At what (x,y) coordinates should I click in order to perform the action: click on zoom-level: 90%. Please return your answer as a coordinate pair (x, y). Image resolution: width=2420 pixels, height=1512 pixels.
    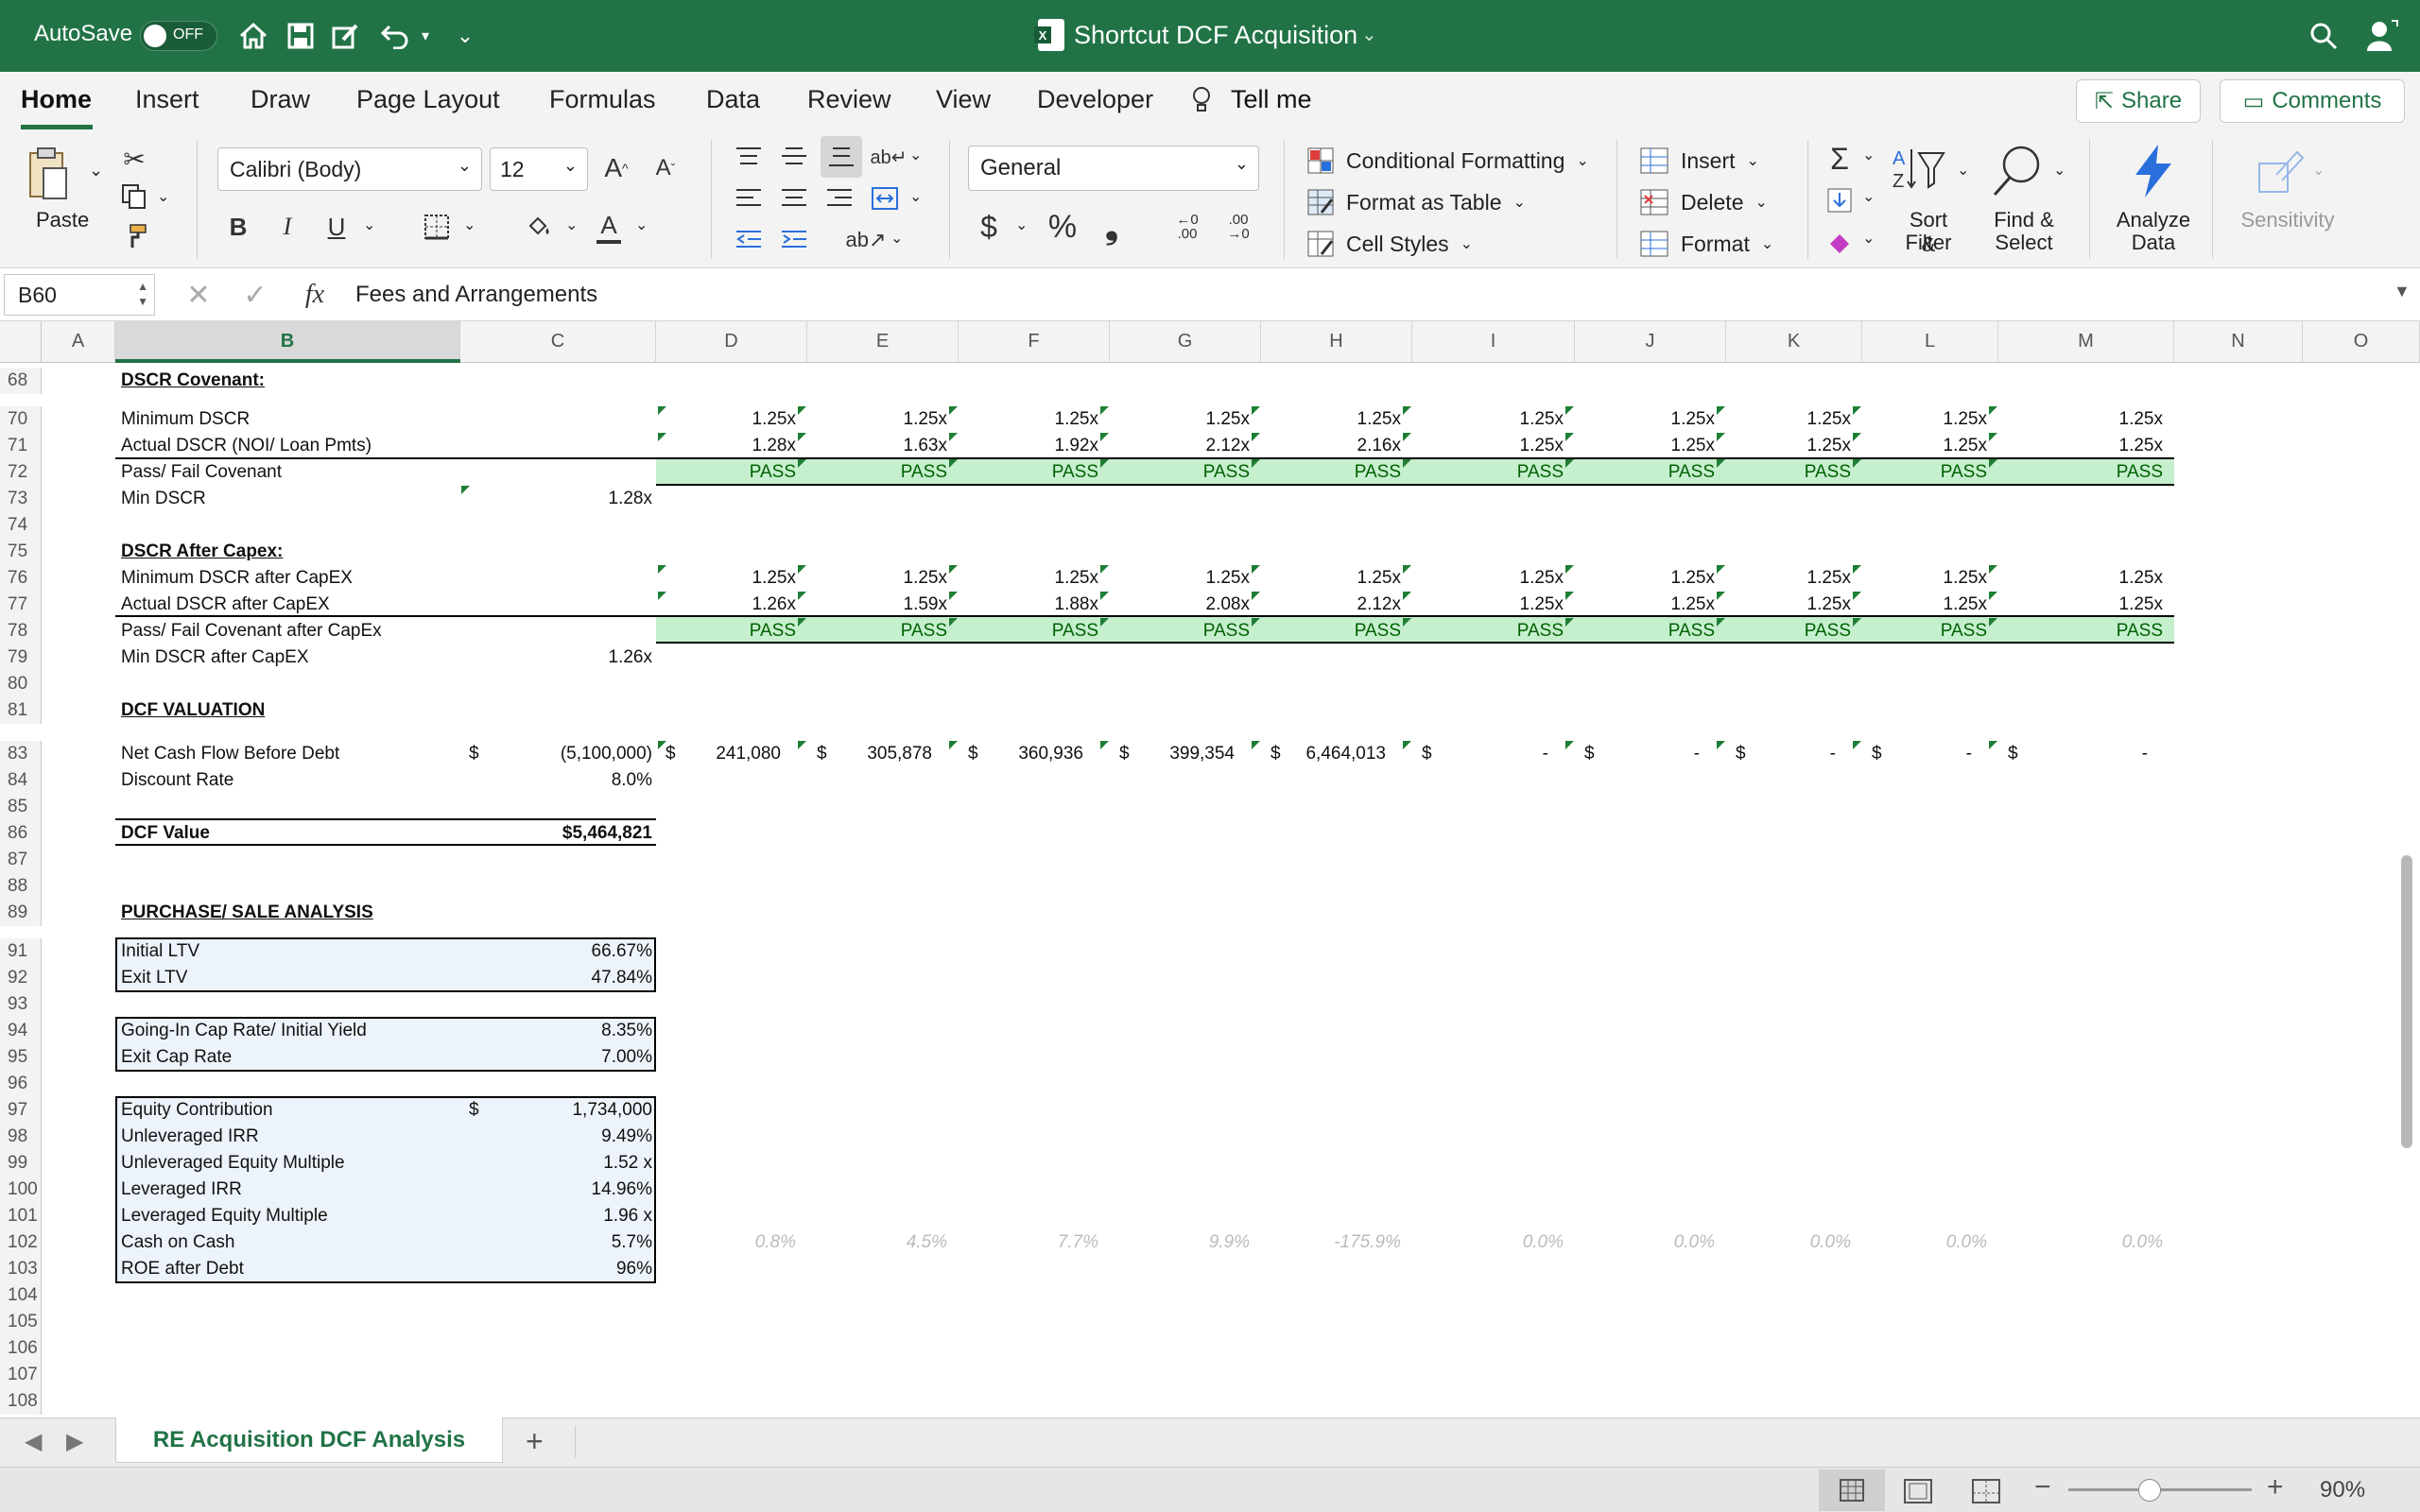
    Looking at the image, I should click on (2342, 1490).